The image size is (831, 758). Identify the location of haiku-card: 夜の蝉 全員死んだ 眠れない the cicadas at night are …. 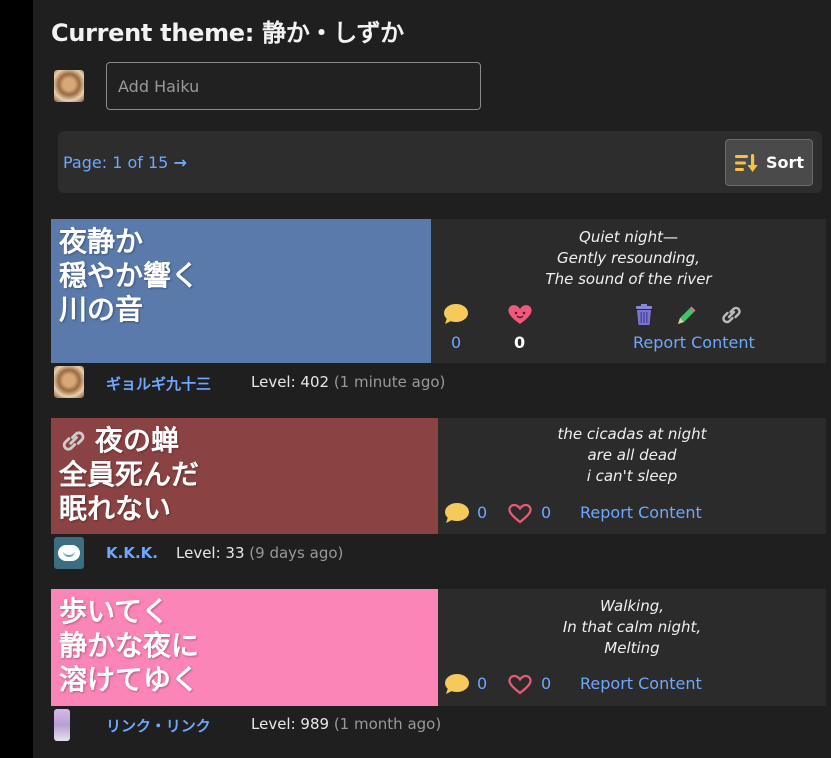
(438, 476).